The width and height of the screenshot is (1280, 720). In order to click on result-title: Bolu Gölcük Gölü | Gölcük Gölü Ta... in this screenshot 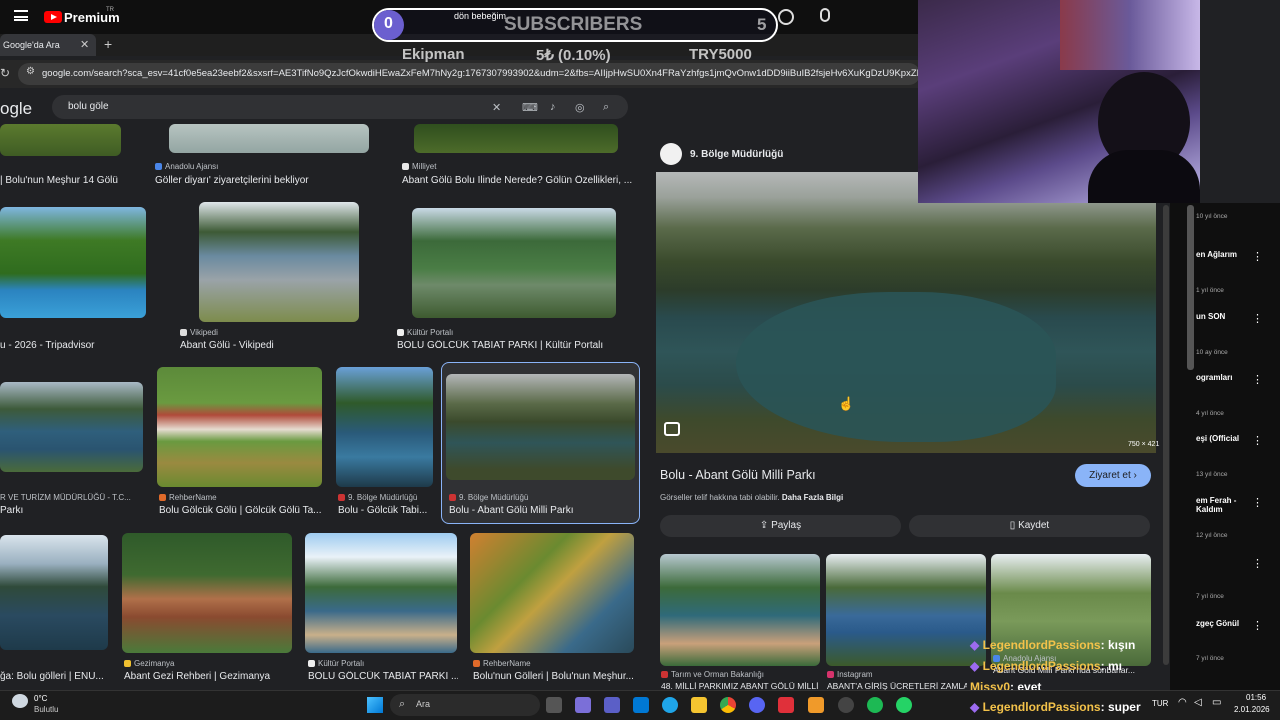, I will do `click(241, 510)`.